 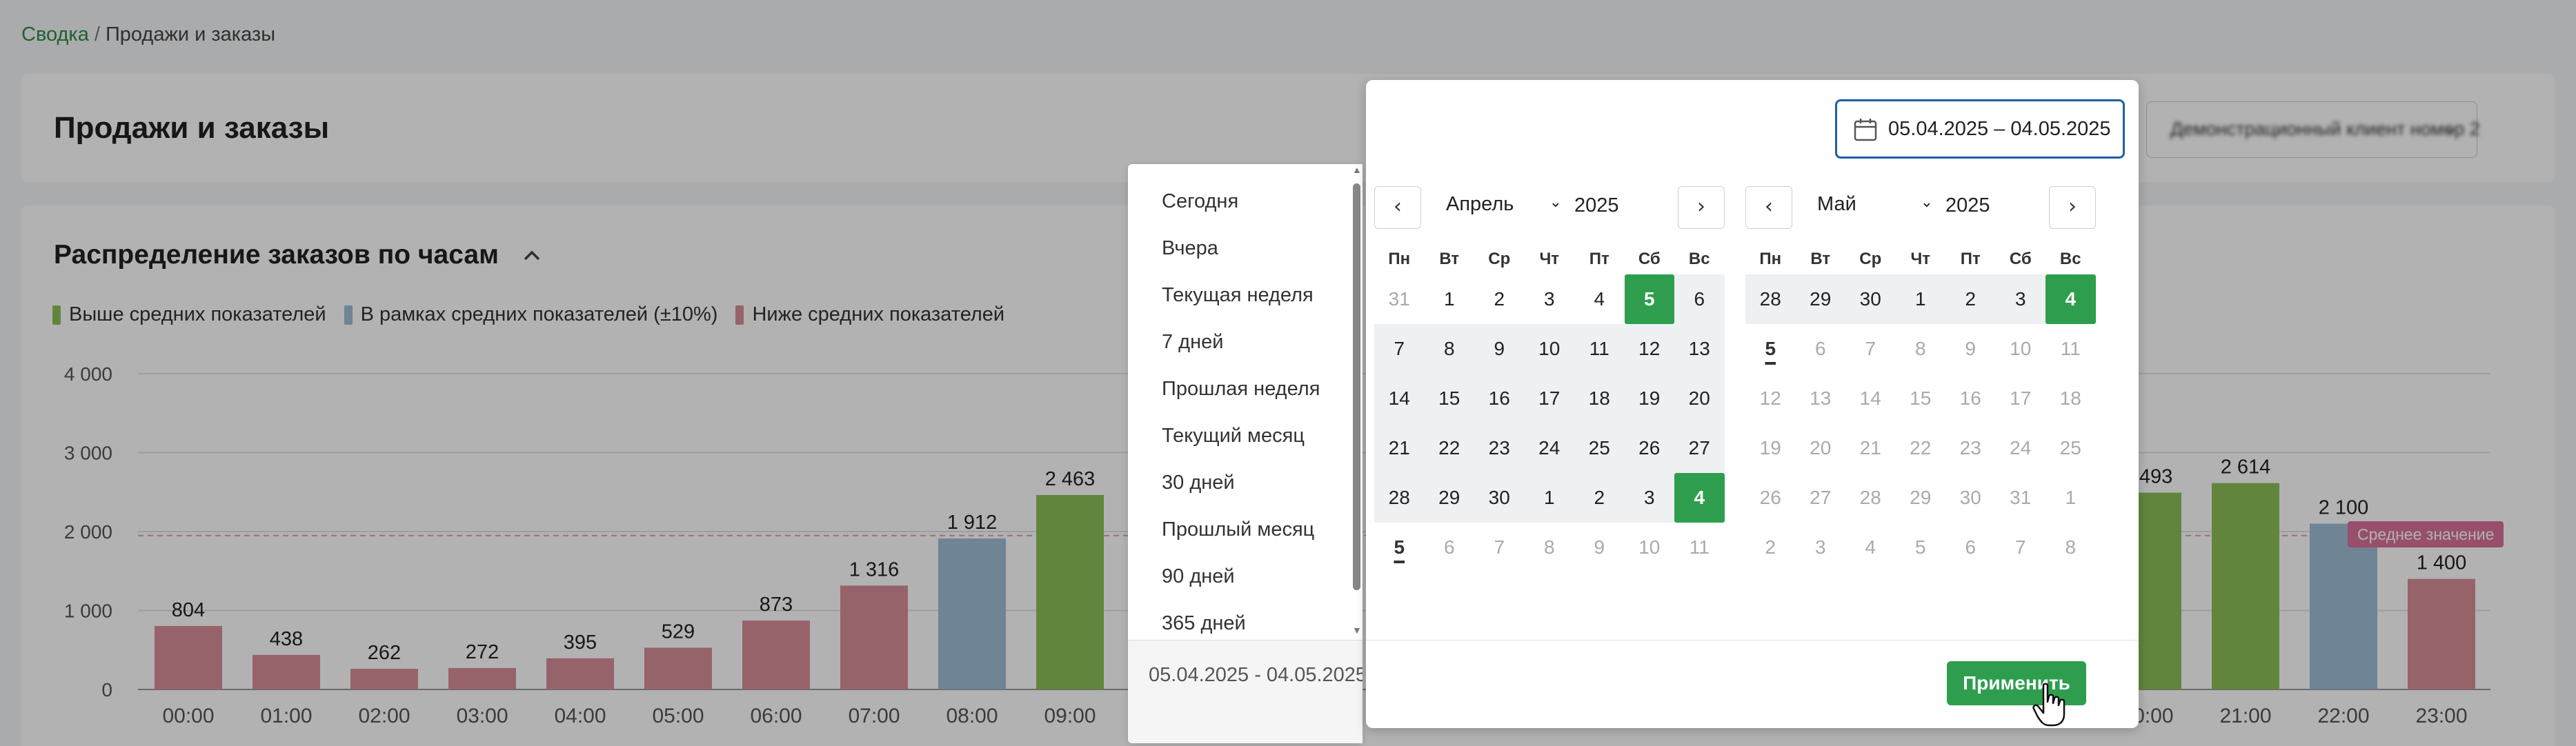 What do you see at coordinates (1245, 303) in the screenshot?
I see `preset-current-week: Текущая неделя` at bounding box center [1245, 303].